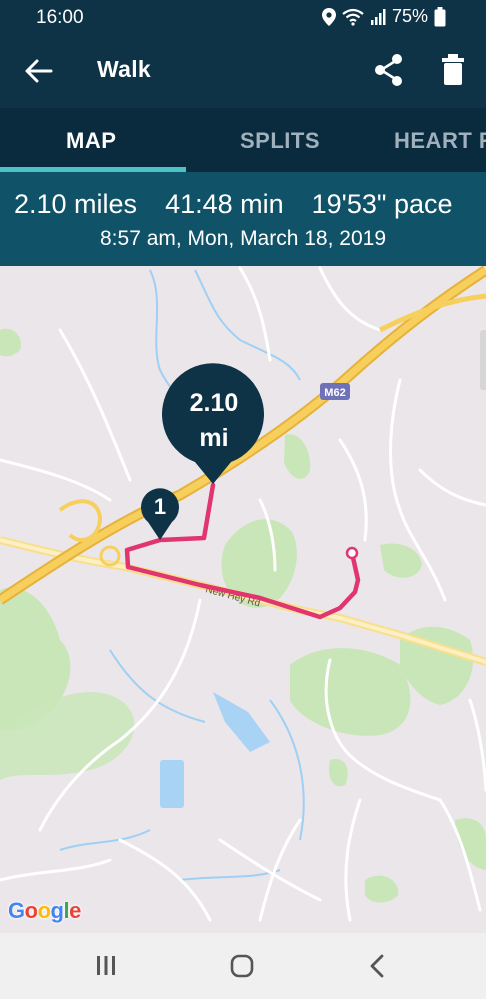 This screenshot has height=999, width=486. What do you see at coordinates (382, 204) in the screenshot?
I see `pace-stat: 19'53" pace` at bounding box center [382, 204].